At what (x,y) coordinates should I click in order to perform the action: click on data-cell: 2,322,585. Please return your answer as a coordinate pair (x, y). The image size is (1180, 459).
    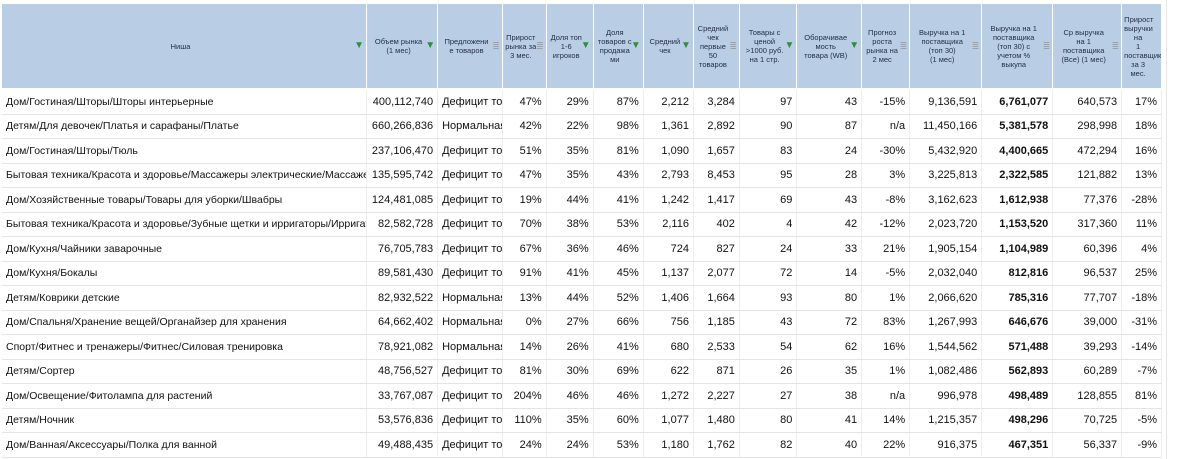
    Looking at the image, I should click on (1017, 175).